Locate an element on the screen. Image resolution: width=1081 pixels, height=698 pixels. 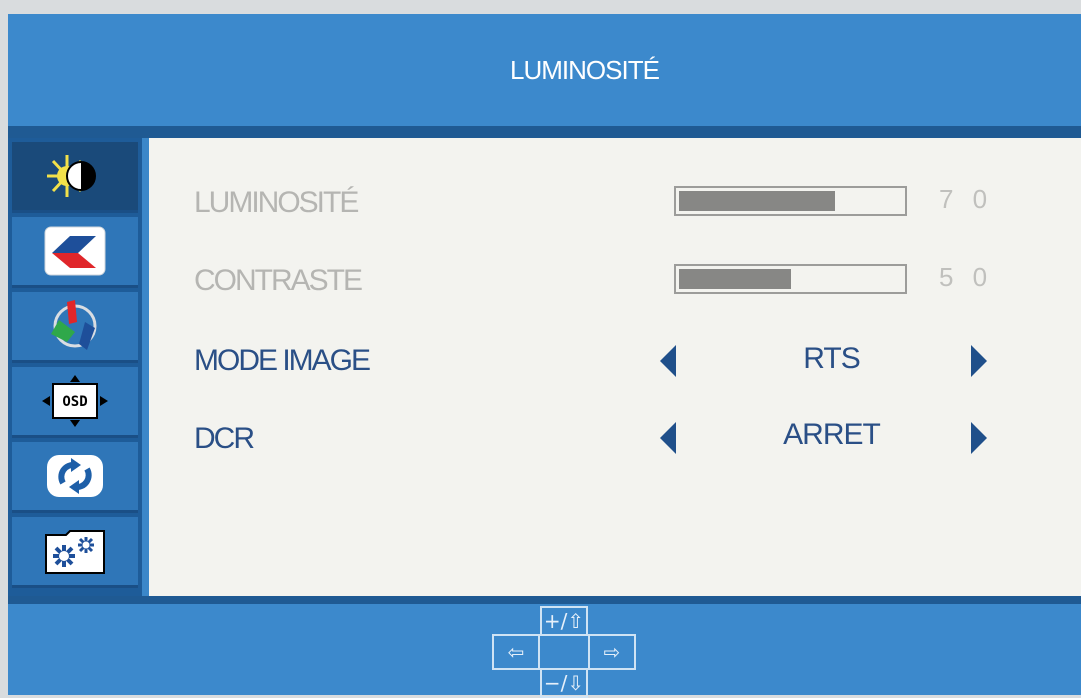
brightness-label: LUMINOSITÉ is located at coordinates (276, 202).